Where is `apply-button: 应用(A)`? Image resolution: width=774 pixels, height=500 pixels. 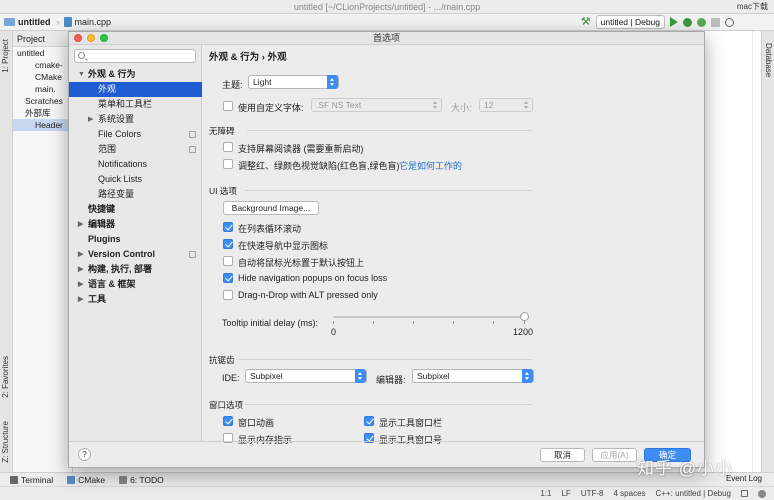 apply-button: 应用(A) is located at coordinates (614, 455).